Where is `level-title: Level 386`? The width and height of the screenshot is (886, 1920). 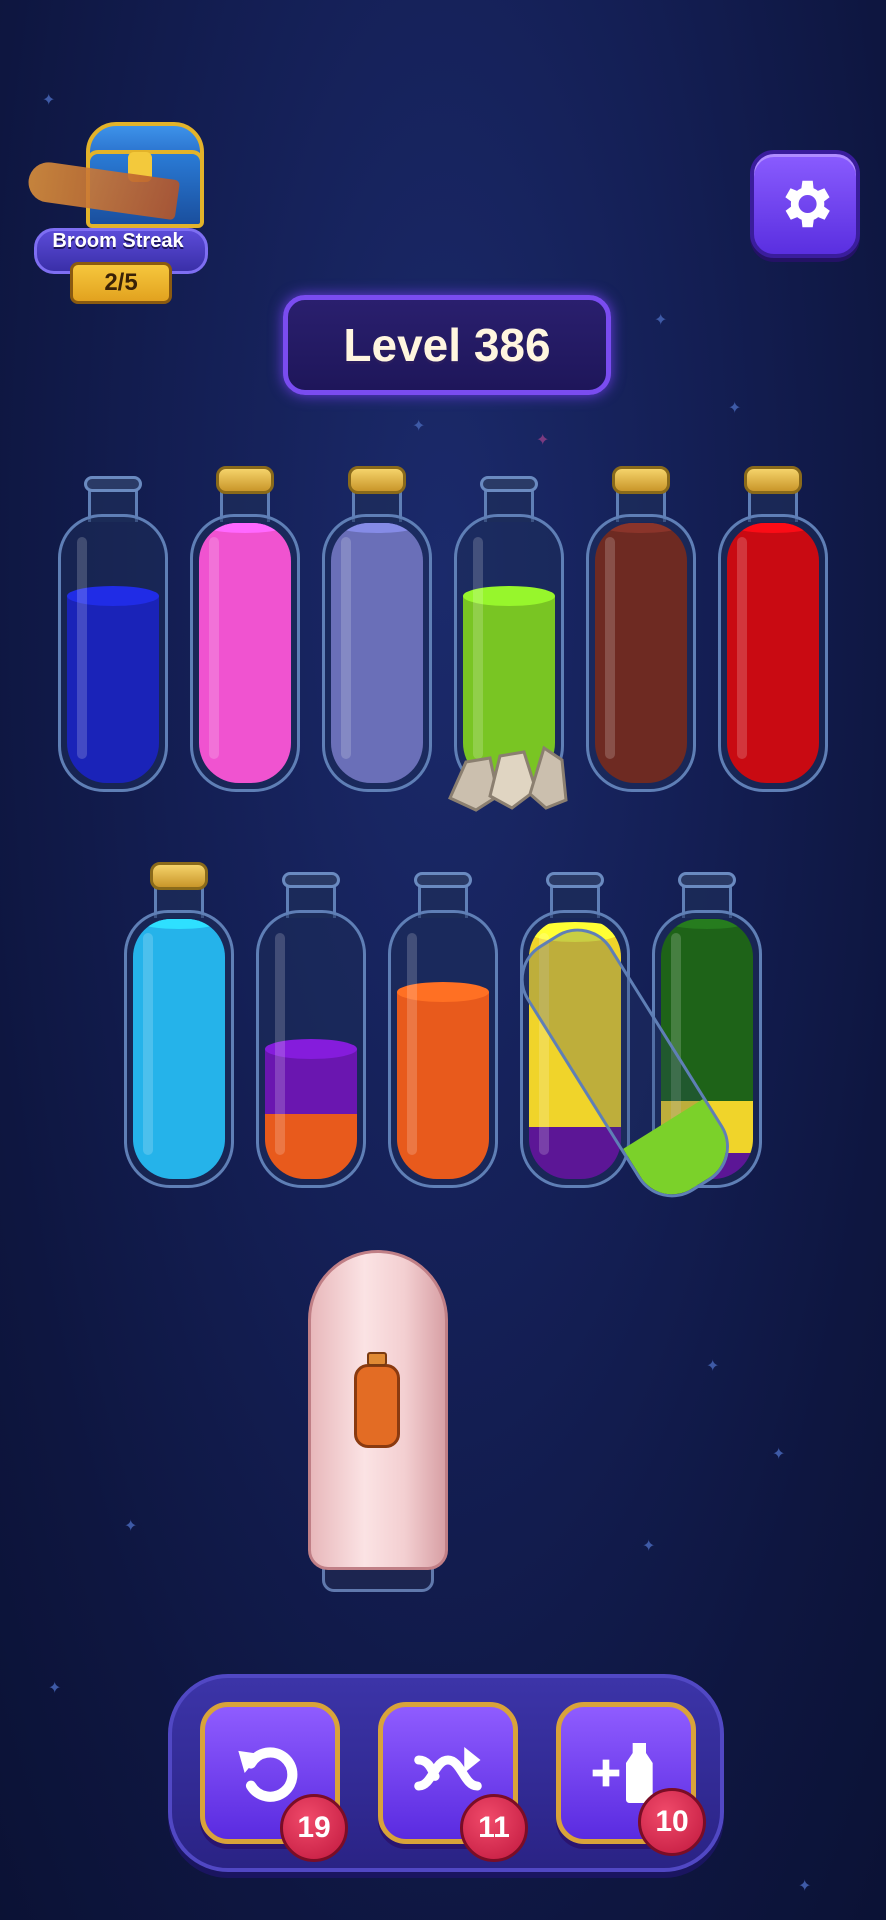 level-title: Level 386 is located at coordinates (447, 345).